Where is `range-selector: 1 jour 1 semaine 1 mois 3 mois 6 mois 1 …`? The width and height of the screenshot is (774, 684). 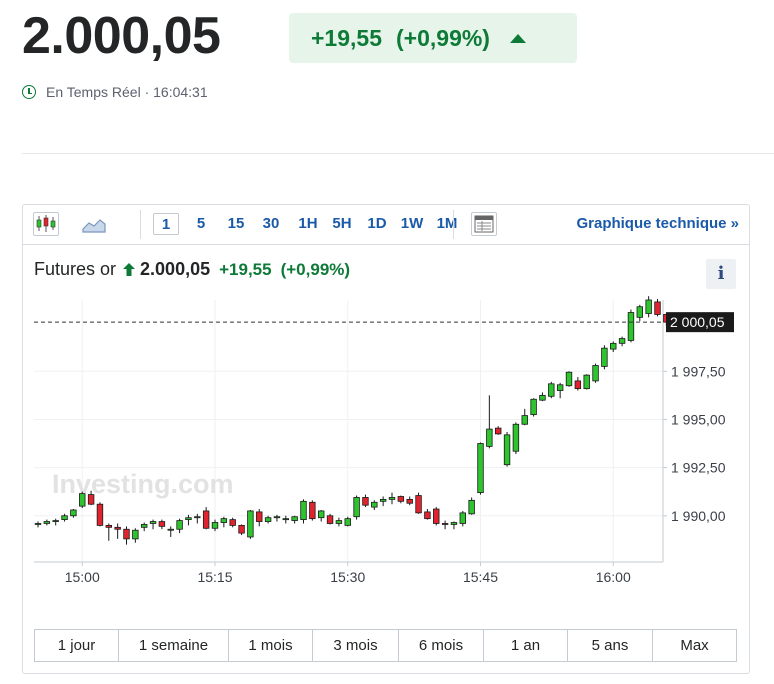
range-selector: 1 jour 1 semaine 1 mois 3 mois 6 mois 1 … is located at coordinates (385, 645).